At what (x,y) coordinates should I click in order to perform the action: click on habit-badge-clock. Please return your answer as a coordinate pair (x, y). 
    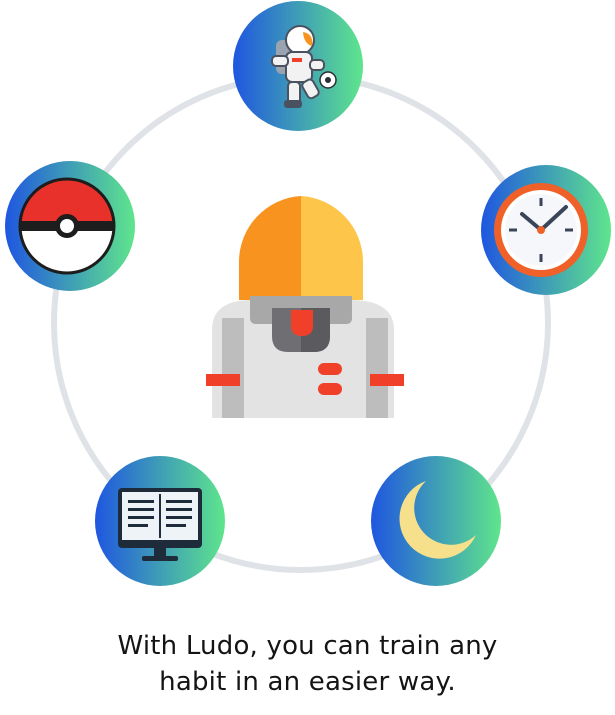
    Looking at the image, I should click on (546, 230).